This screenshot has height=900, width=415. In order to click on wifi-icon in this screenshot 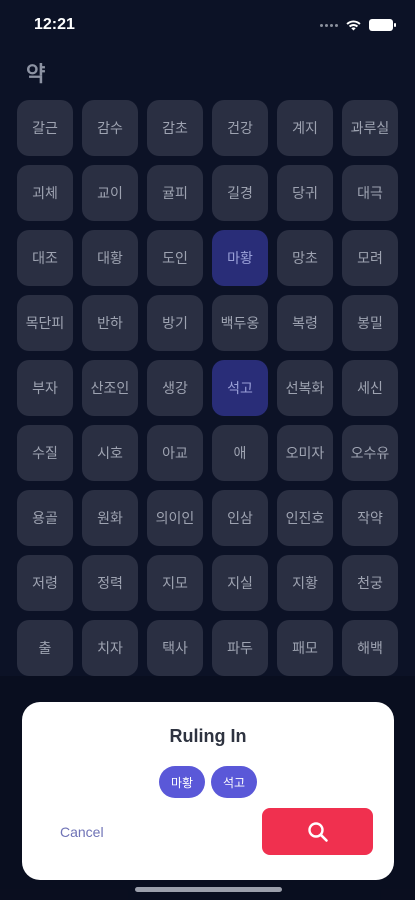, I will do `click(353, 25)`.